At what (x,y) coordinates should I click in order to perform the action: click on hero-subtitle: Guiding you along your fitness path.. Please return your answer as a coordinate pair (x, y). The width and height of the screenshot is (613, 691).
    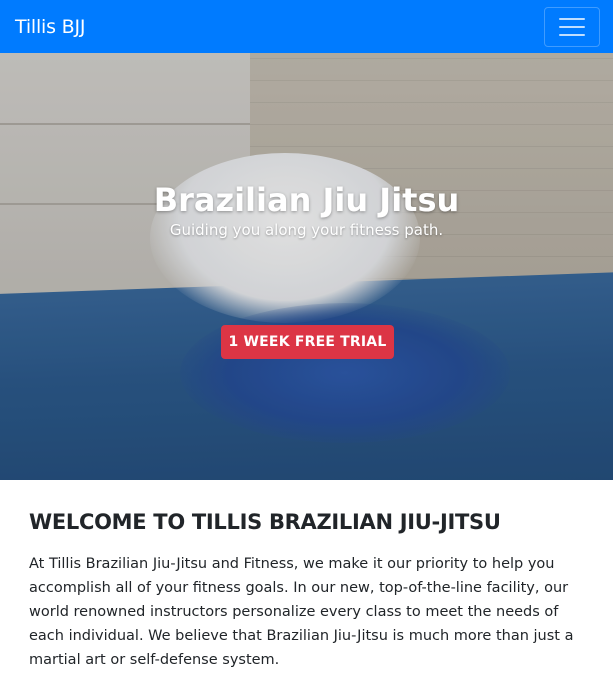
    Looking at the image, I should click on (306, 230).